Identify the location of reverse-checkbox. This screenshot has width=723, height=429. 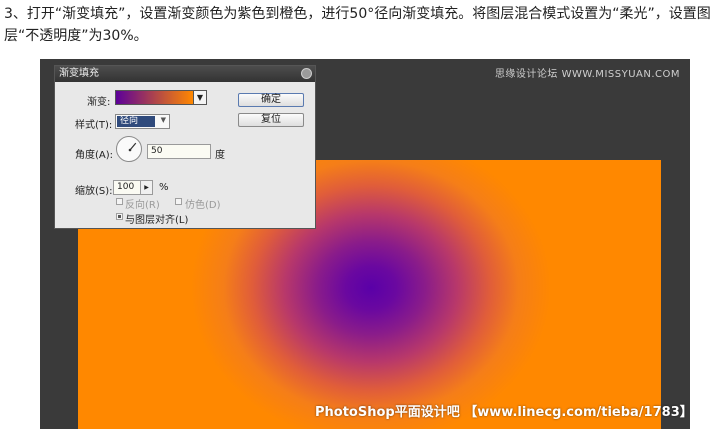
(119, 201).